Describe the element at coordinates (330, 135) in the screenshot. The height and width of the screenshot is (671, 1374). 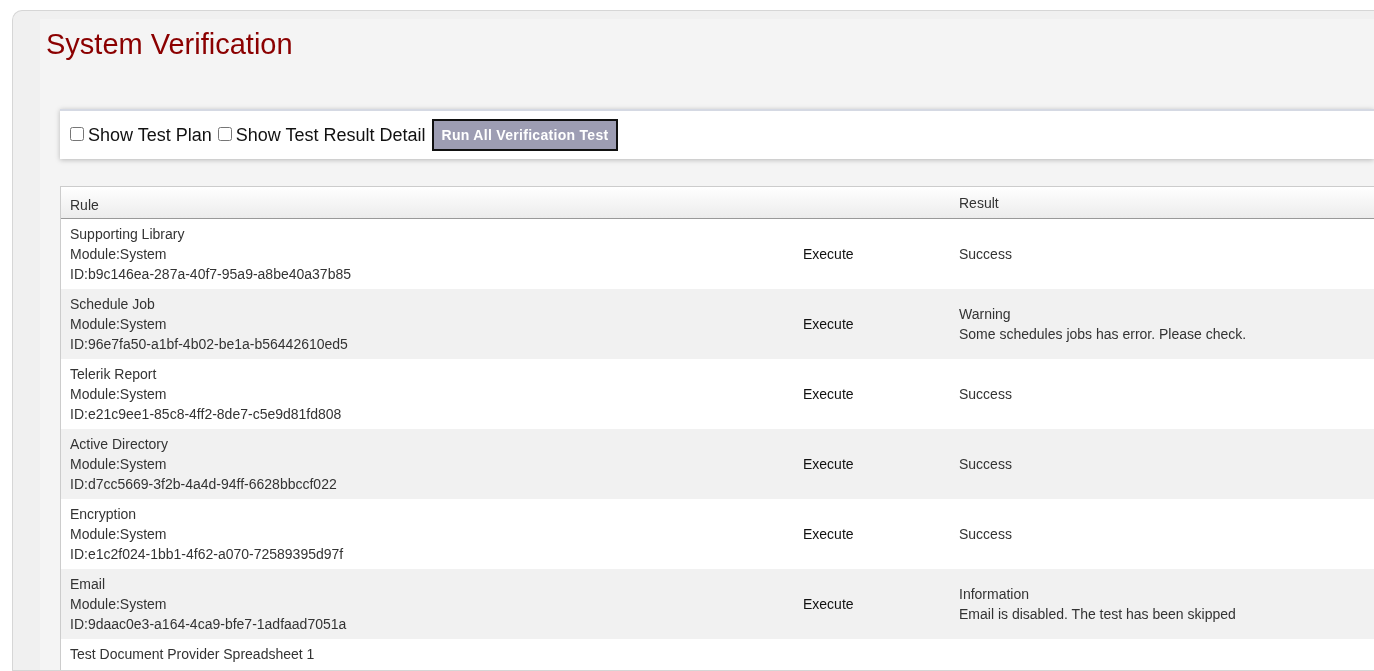
I see `checkbox-label: Show Test Result Detail` at that location.